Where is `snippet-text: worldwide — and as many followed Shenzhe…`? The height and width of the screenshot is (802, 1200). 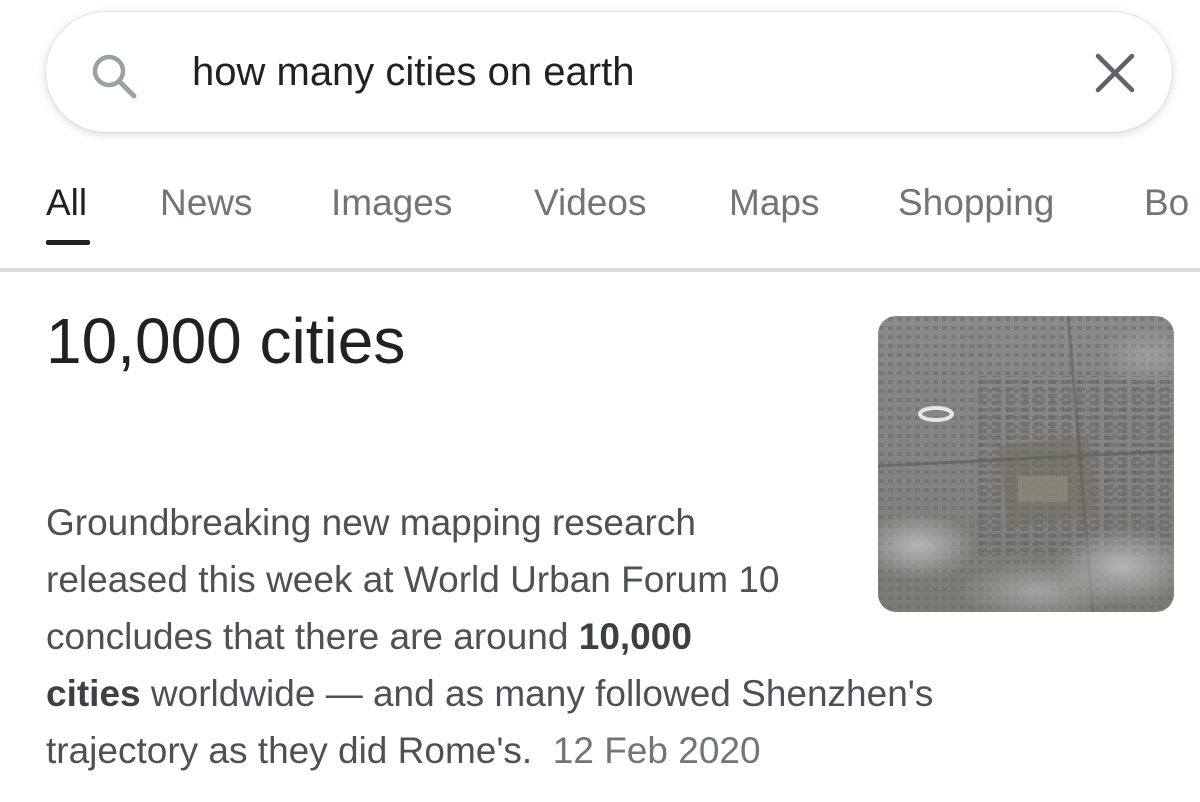
snippet-text: worldwide — and as many followed Shenzhe… is located at coordinates (537, 693).